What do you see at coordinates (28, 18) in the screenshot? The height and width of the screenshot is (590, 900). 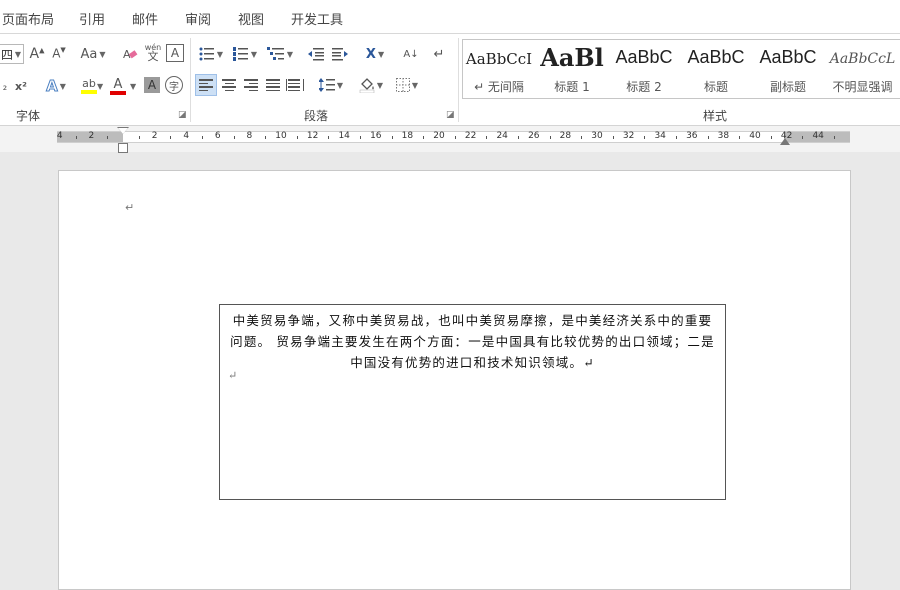 I see `tab-page-layout: 页面布局` at bounding box center [28, 18].